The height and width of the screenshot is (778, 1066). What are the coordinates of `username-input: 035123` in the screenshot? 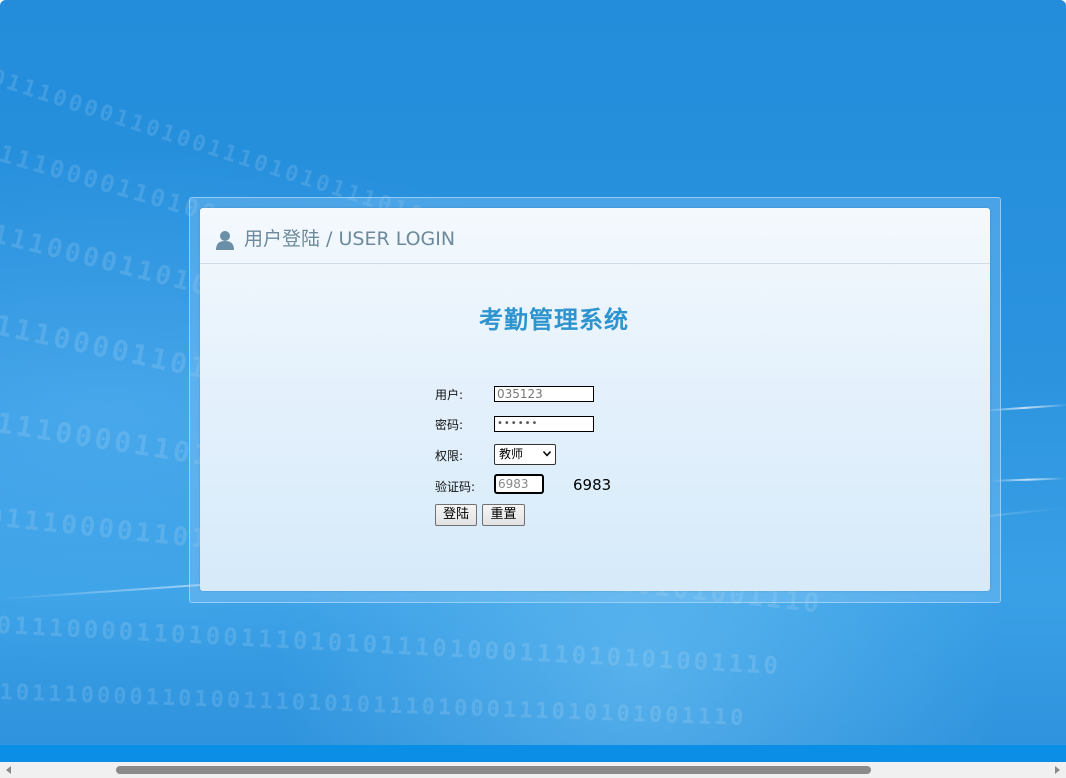 It's located at (544, 394).